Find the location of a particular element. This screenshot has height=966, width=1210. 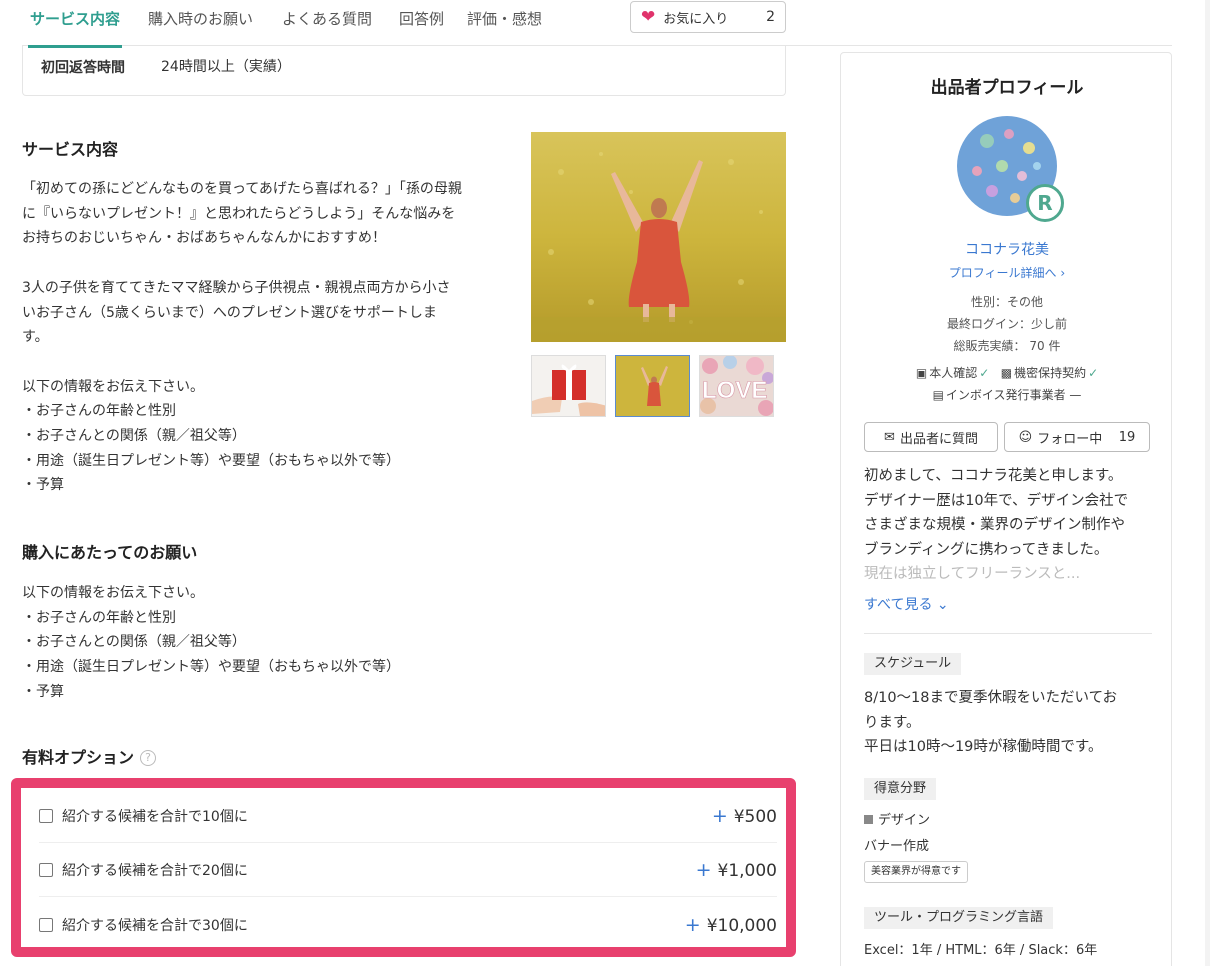

options-heading: 有料オプション? is located at coordinates (89, 756).